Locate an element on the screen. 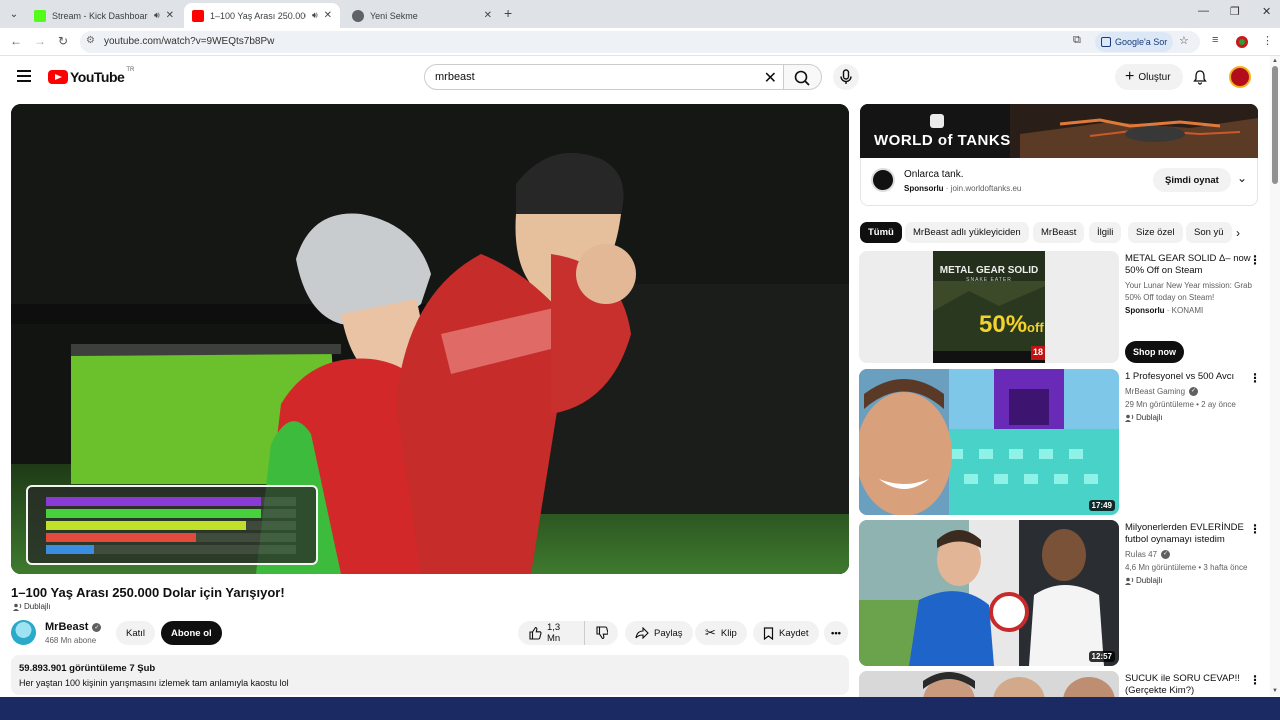 This screenshot has width=1280, height=720. reload-icon: ↻ is located at coordinates (63, 41).